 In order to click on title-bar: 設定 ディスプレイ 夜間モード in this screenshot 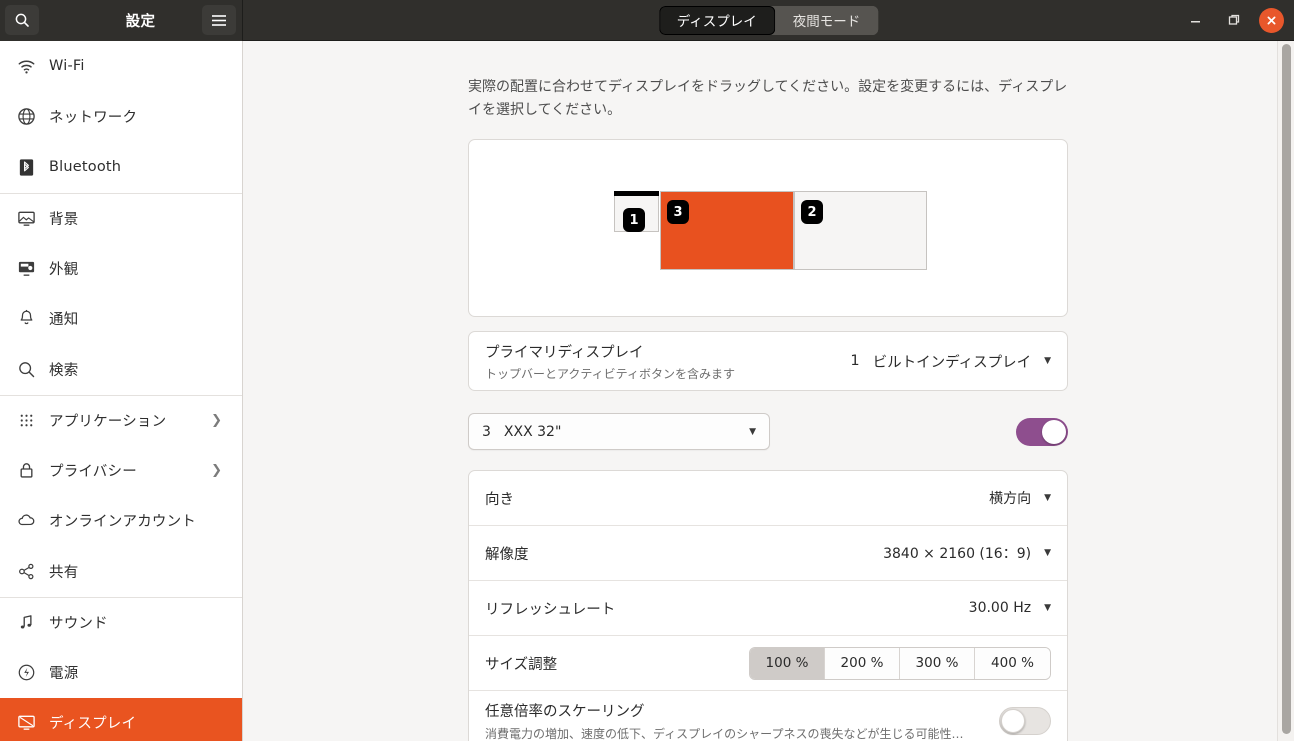, I will do `click(647, 20)`.